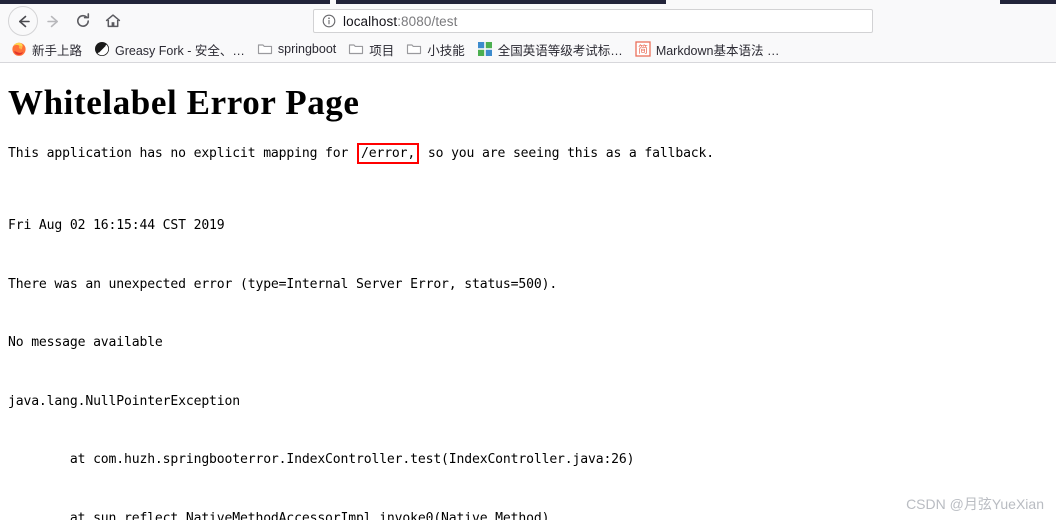  What do you see at coordinates (85, 342) in the screenshot?
I see `trace-message-line: No message available` at bounding box center [85, 342].